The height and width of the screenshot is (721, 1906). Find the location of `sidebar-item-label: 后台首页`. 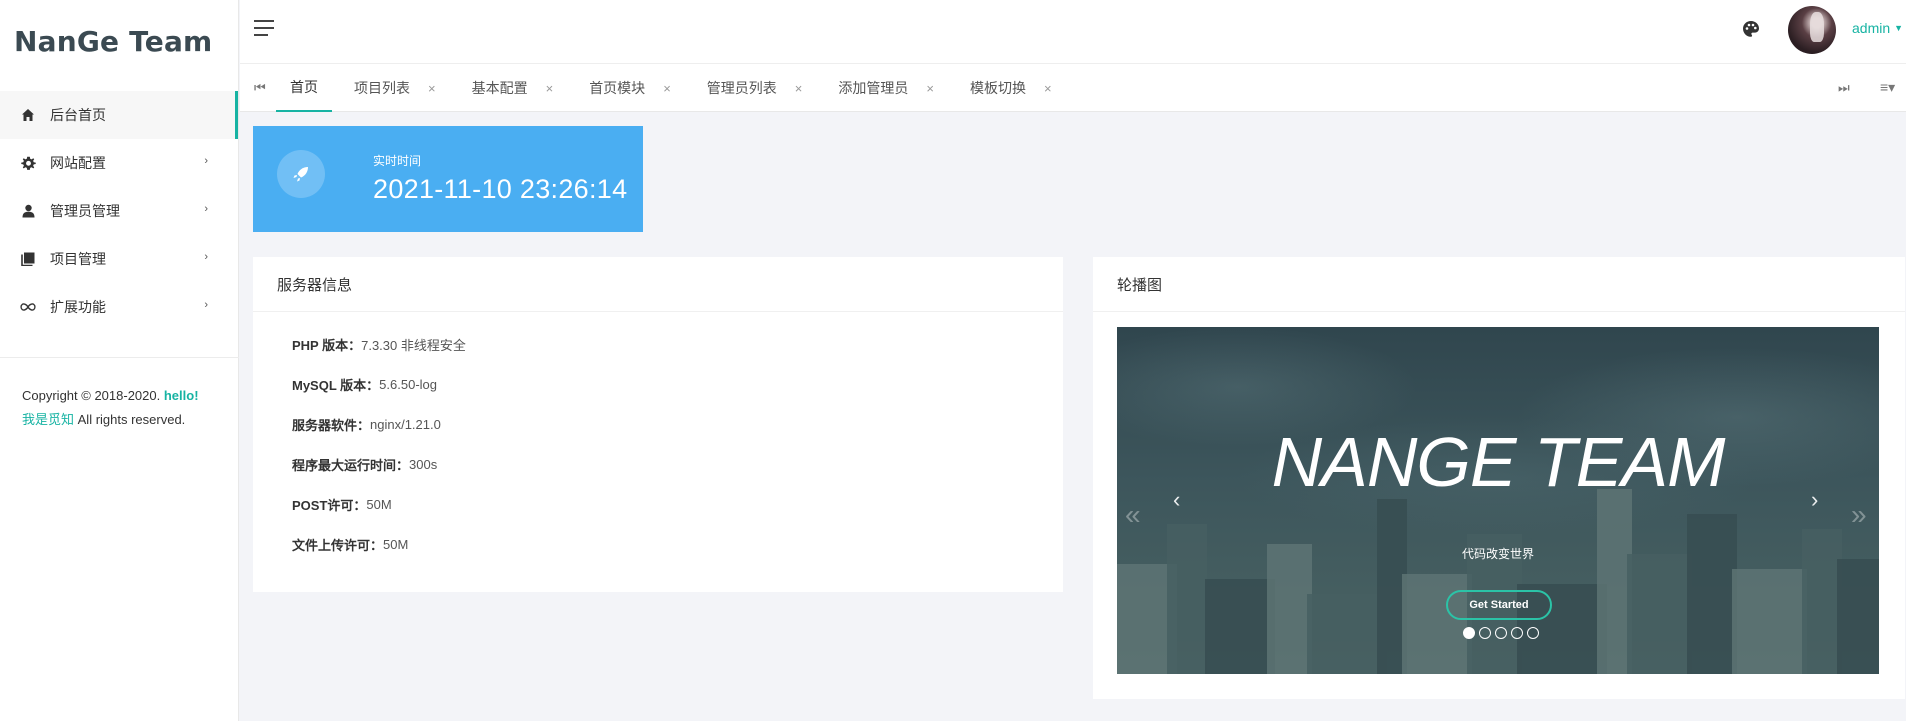

sidebar-item-label: 后台首页 is located at coordinates (78, 115).